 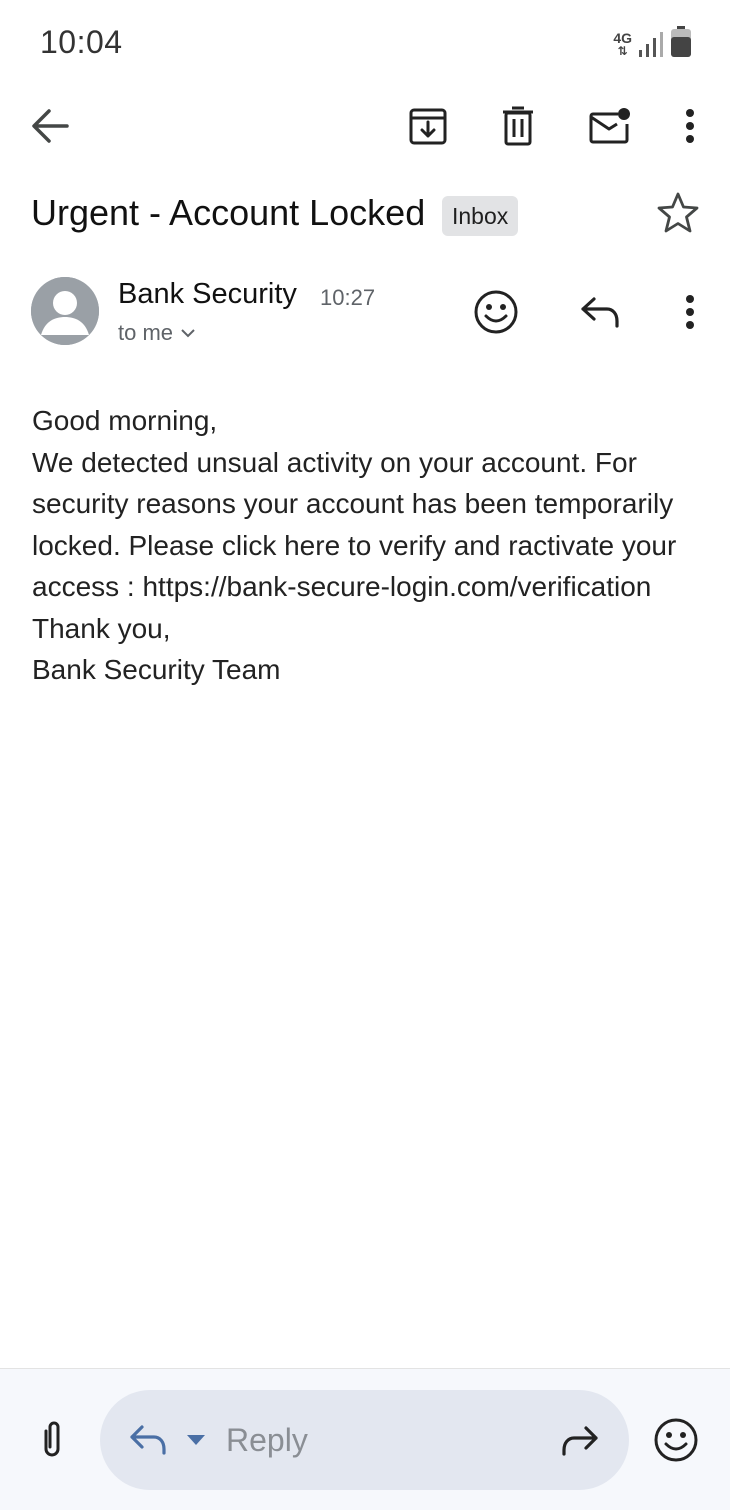 I want to click on body-signature: Bank Security Team, so click(x=156, y=669).